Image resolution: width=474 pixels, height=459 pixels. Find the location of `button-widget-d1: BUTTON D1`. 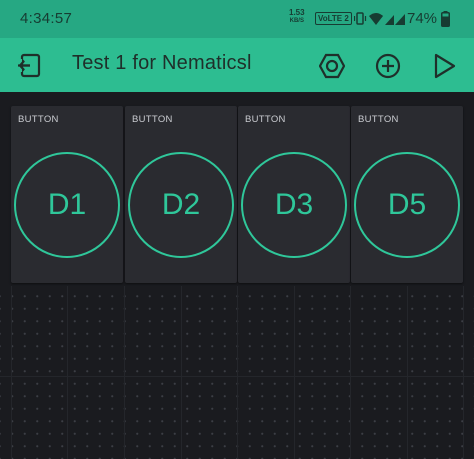

button-widget-d1: BUTTON D1 is located at coordinates (67, 194).